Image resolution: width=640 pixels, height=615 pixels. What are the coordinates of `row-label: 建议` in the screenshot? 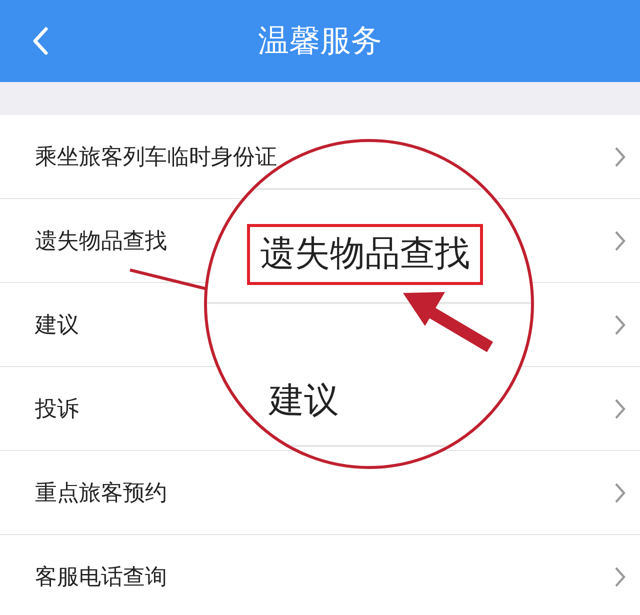 It's located at (57, 325).